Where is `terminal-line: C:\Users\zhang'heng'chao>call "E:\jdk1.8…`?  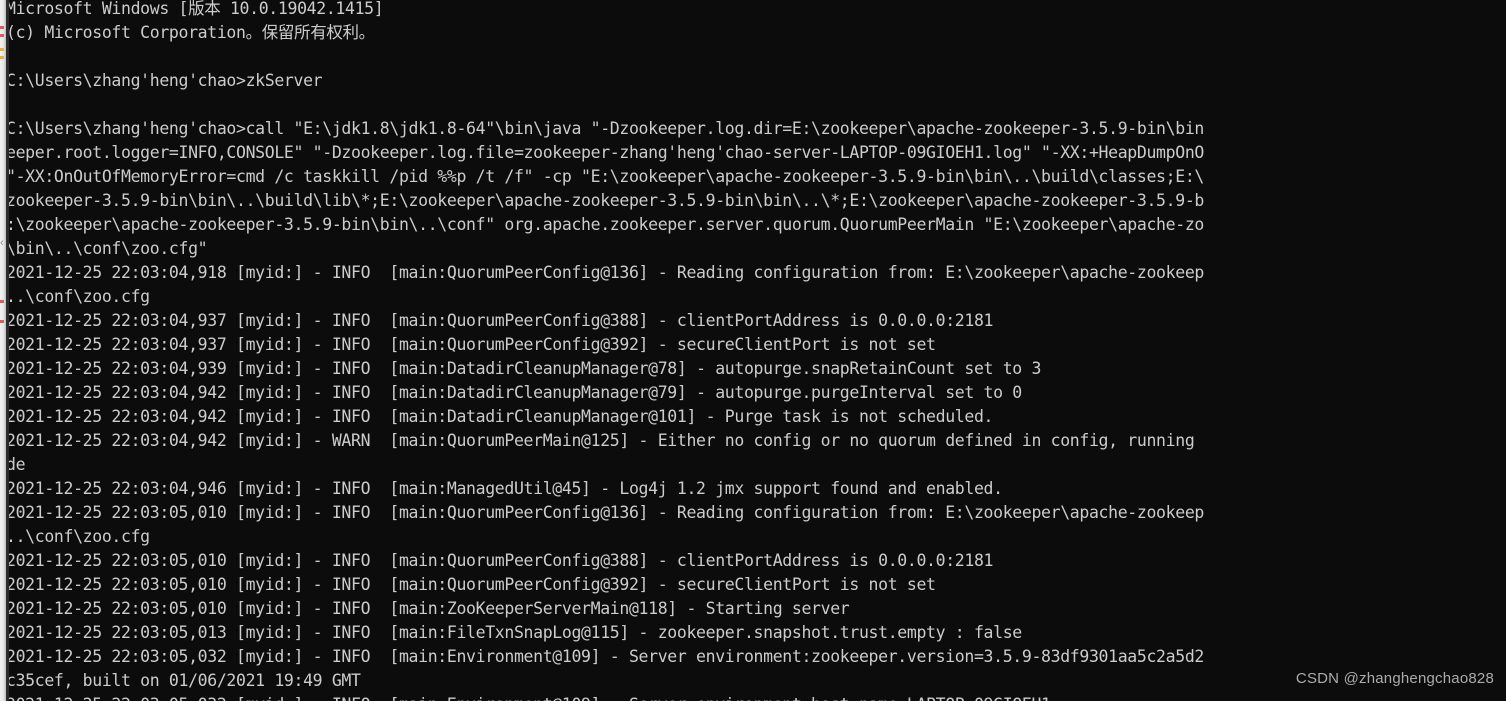 terminal-line: C:\Users\zhang'heng'chao>call "E:\jdk1.8… is located at coordinates (606, 128).